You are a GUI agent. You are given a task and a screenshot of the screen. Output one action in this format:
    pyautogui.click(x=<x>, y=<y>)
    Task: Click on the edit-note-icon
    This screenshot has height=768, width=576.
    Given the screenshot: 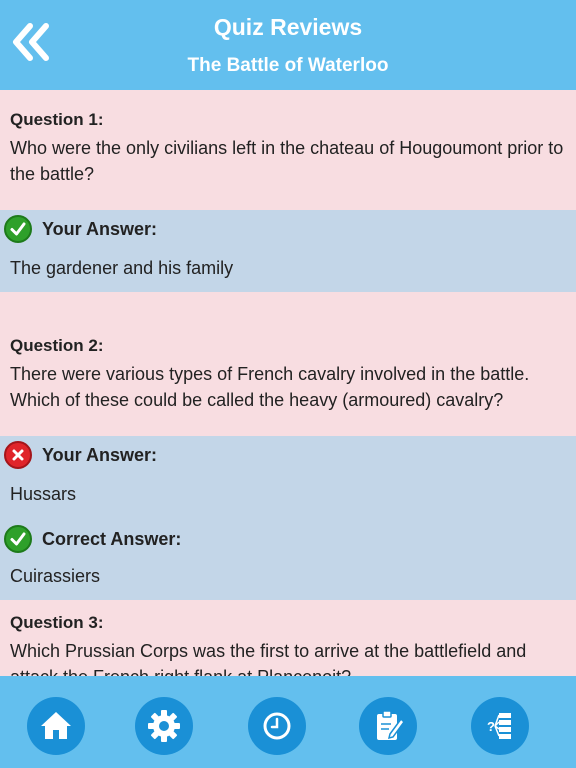 What is the action you would take?
    pyautogui.click(x=391, y=725)
    